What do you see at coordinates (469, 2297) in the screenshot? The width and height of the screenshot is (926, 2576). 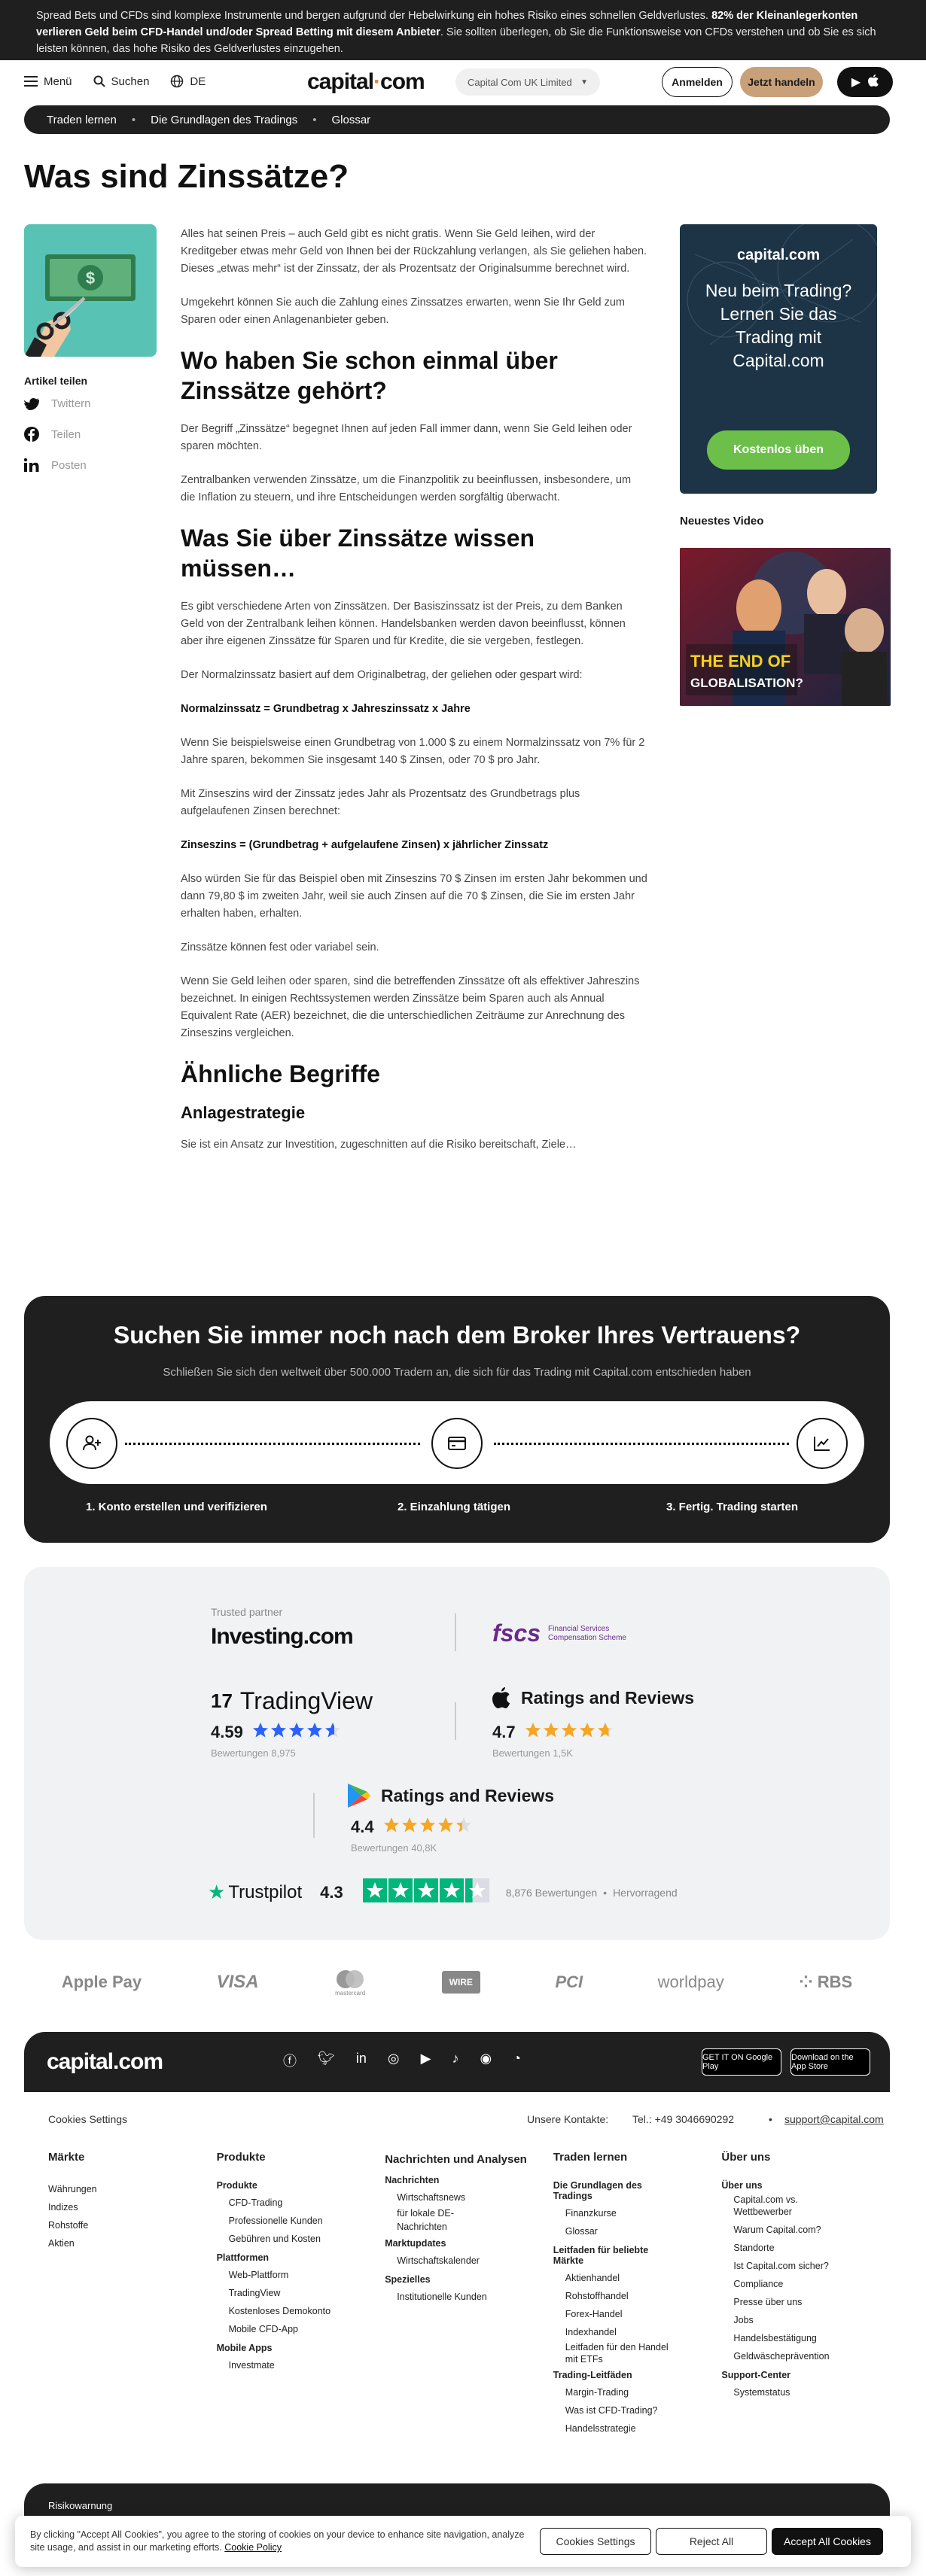 I see `footer-link: Institutionelle Kunden` at bounding box center [469, 2297].